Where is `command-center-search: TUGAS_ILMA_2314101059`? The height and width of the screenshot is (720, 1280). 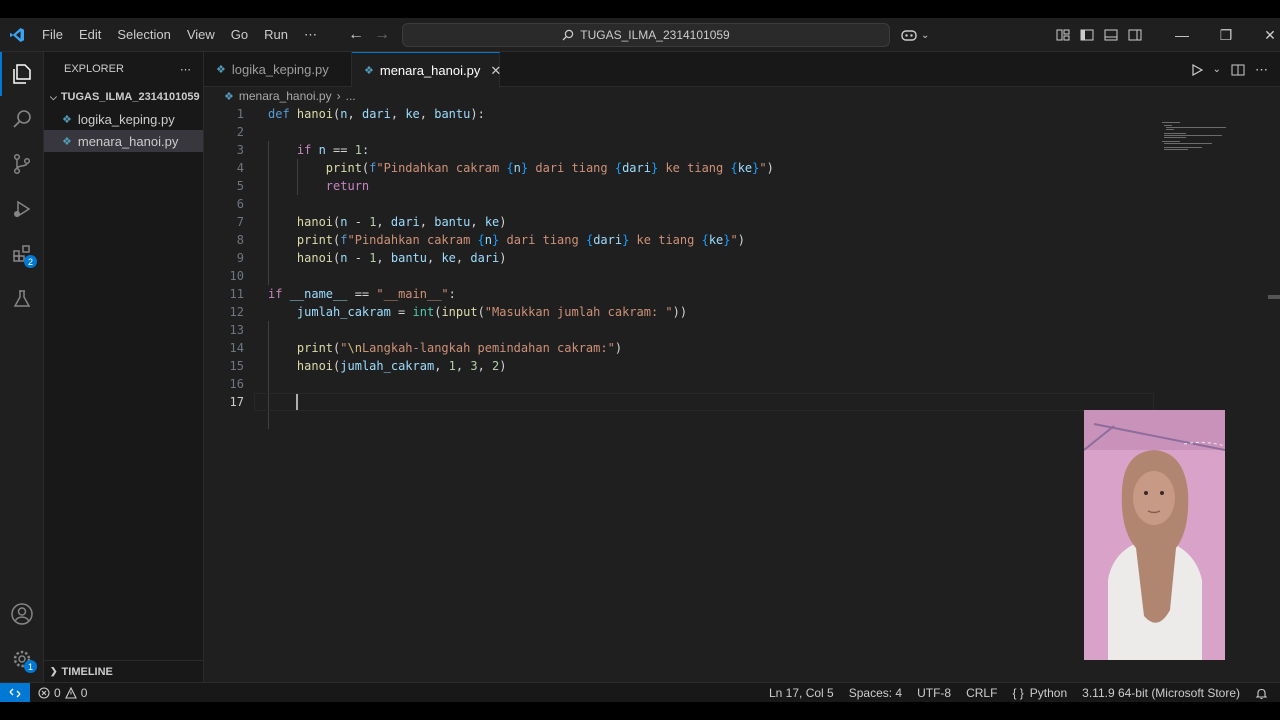 command-center-search: TUGAS_ILMA_2314101059 is located at coordinates (646, 35).